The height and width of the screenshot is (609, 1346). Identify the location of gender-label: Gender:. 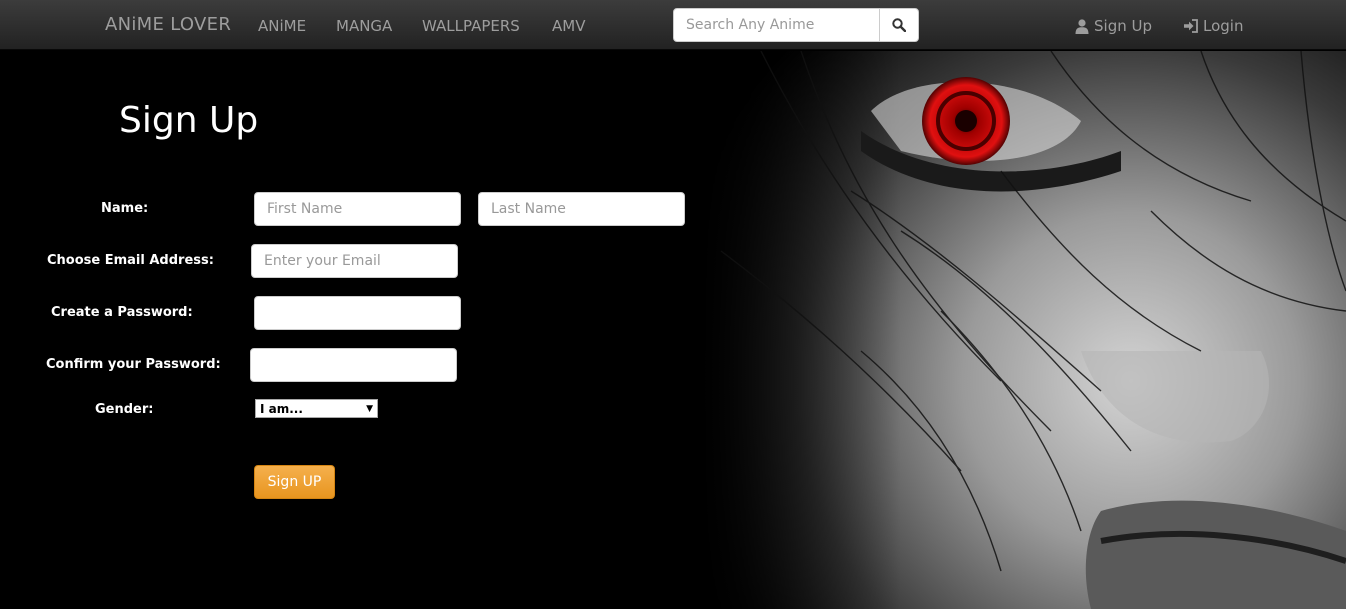
(124, 409).